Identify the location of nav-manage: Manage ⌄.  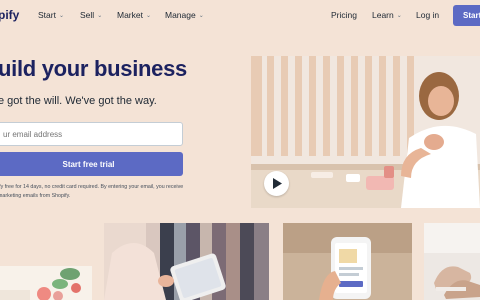
(184, 15).